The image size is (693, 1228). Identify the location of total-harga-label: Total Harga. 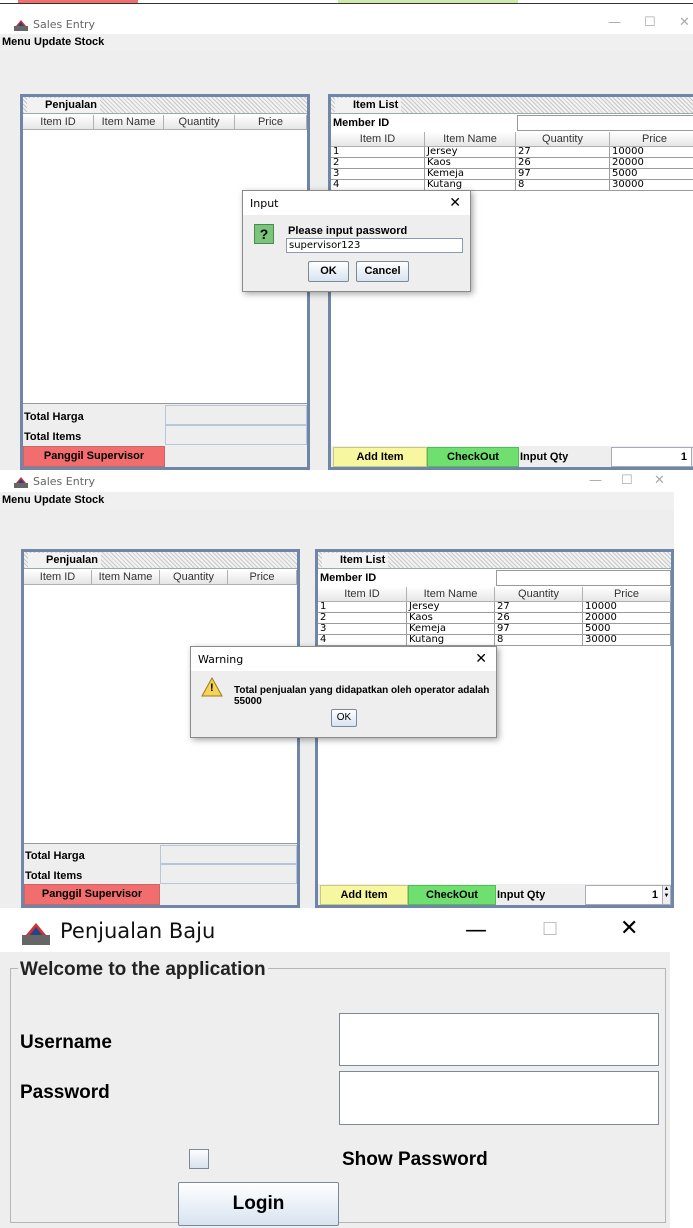
(55, 856).